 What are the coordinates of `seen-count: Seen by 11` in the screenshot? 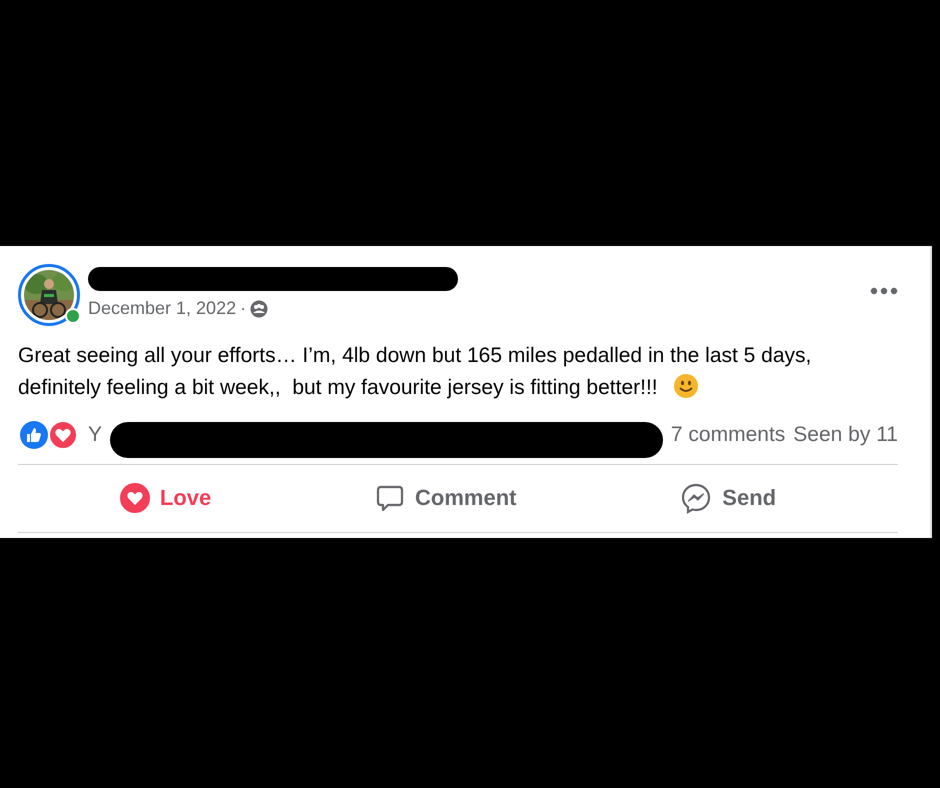 It's located at (845, 435).